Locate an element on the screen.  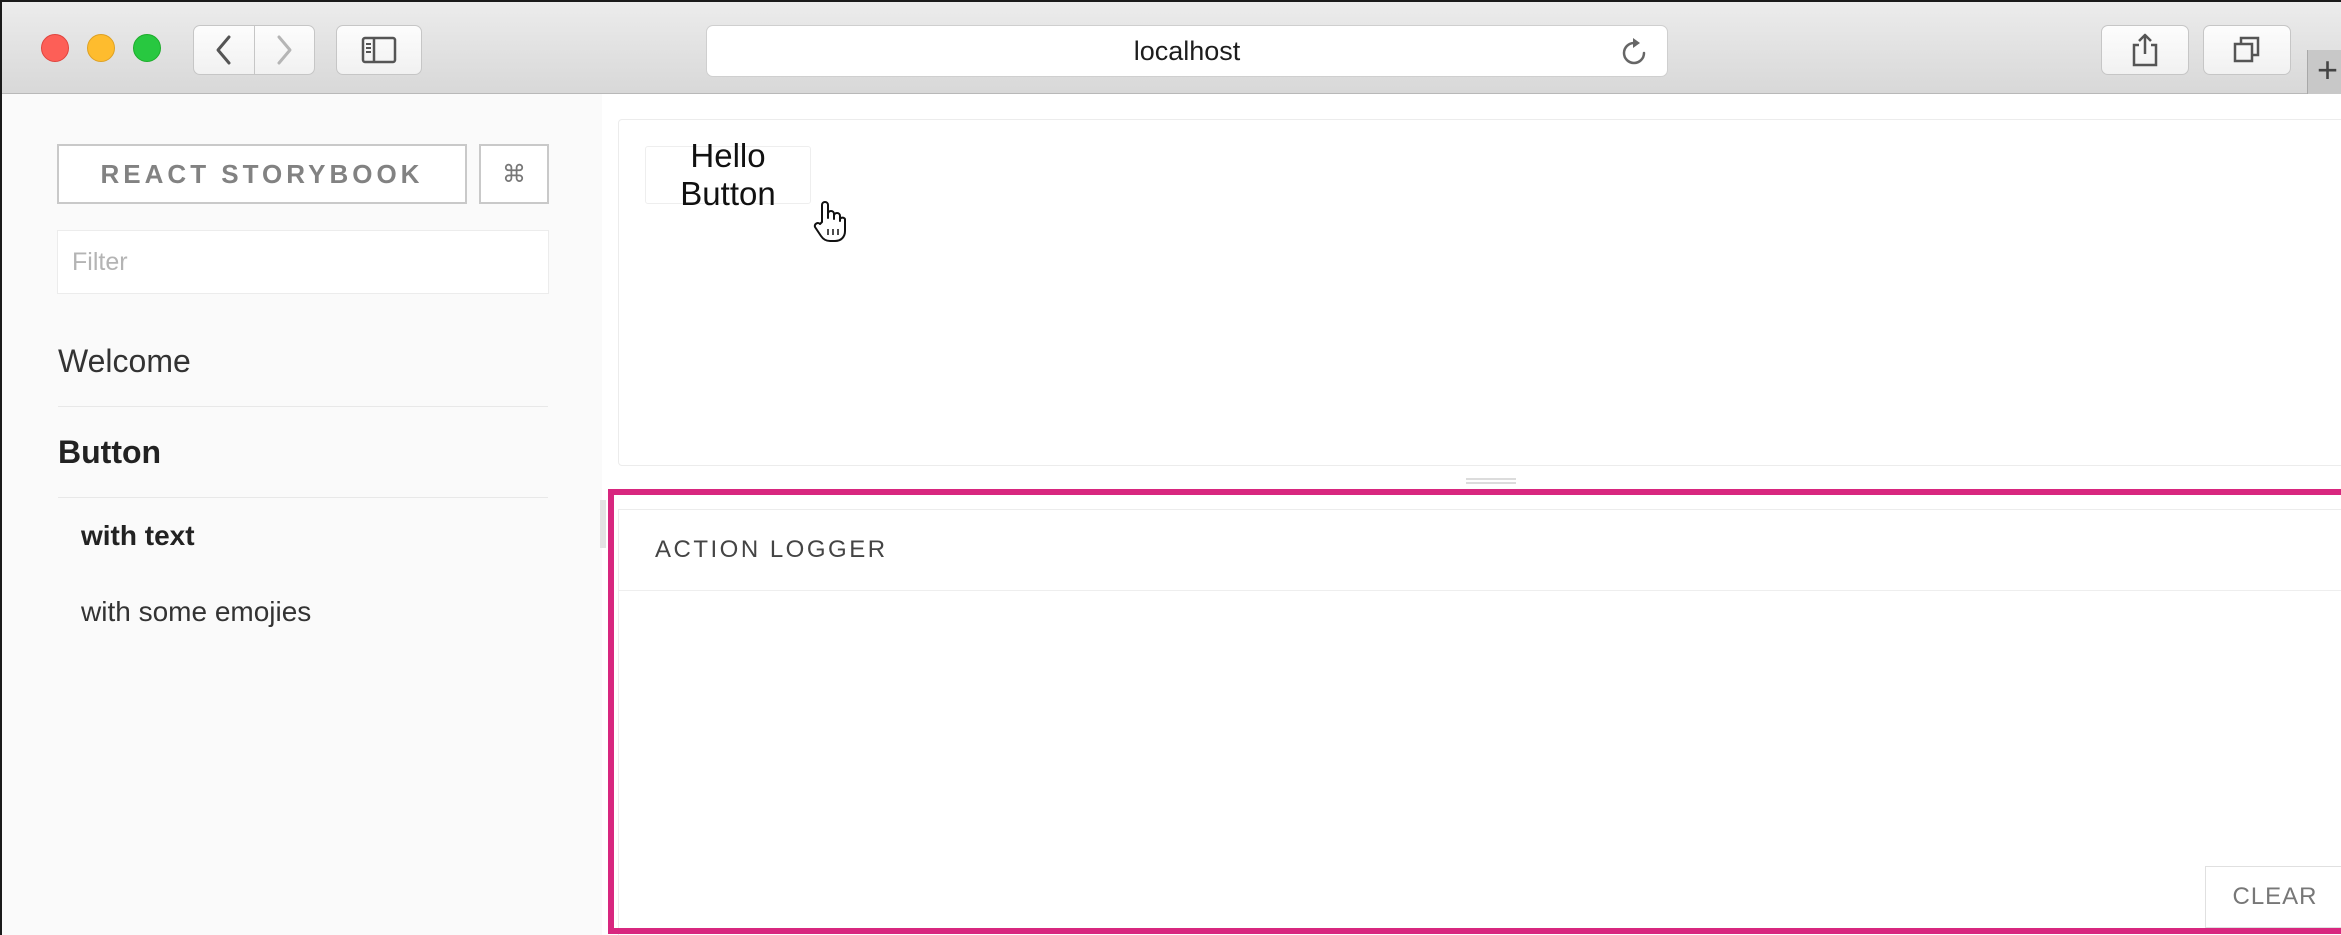
history-nav is located at coordinates (254, 50).